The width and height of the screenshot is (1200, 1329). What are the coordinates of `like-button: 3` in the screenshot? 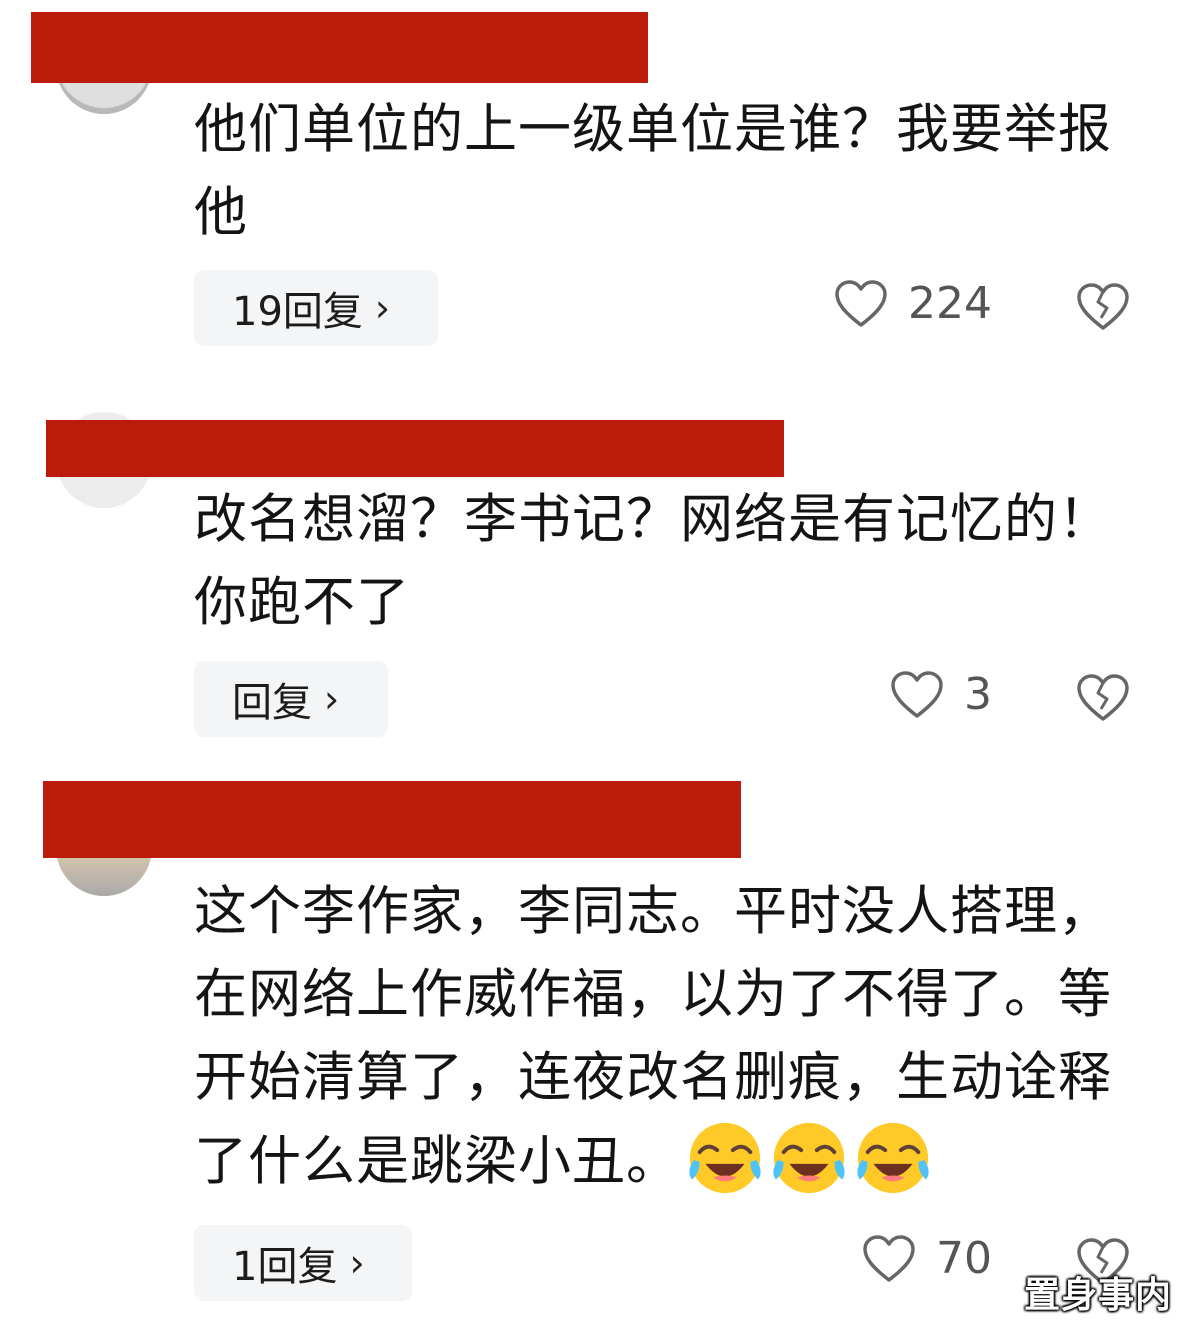 It's located at (941, 694).